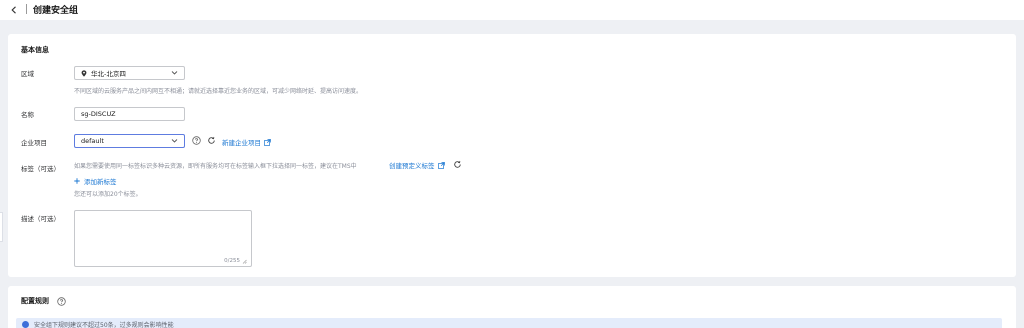  Describe the element at coordinates (40, 219) in the screenshot. I see `description-label: 描述（可选）` at that location.